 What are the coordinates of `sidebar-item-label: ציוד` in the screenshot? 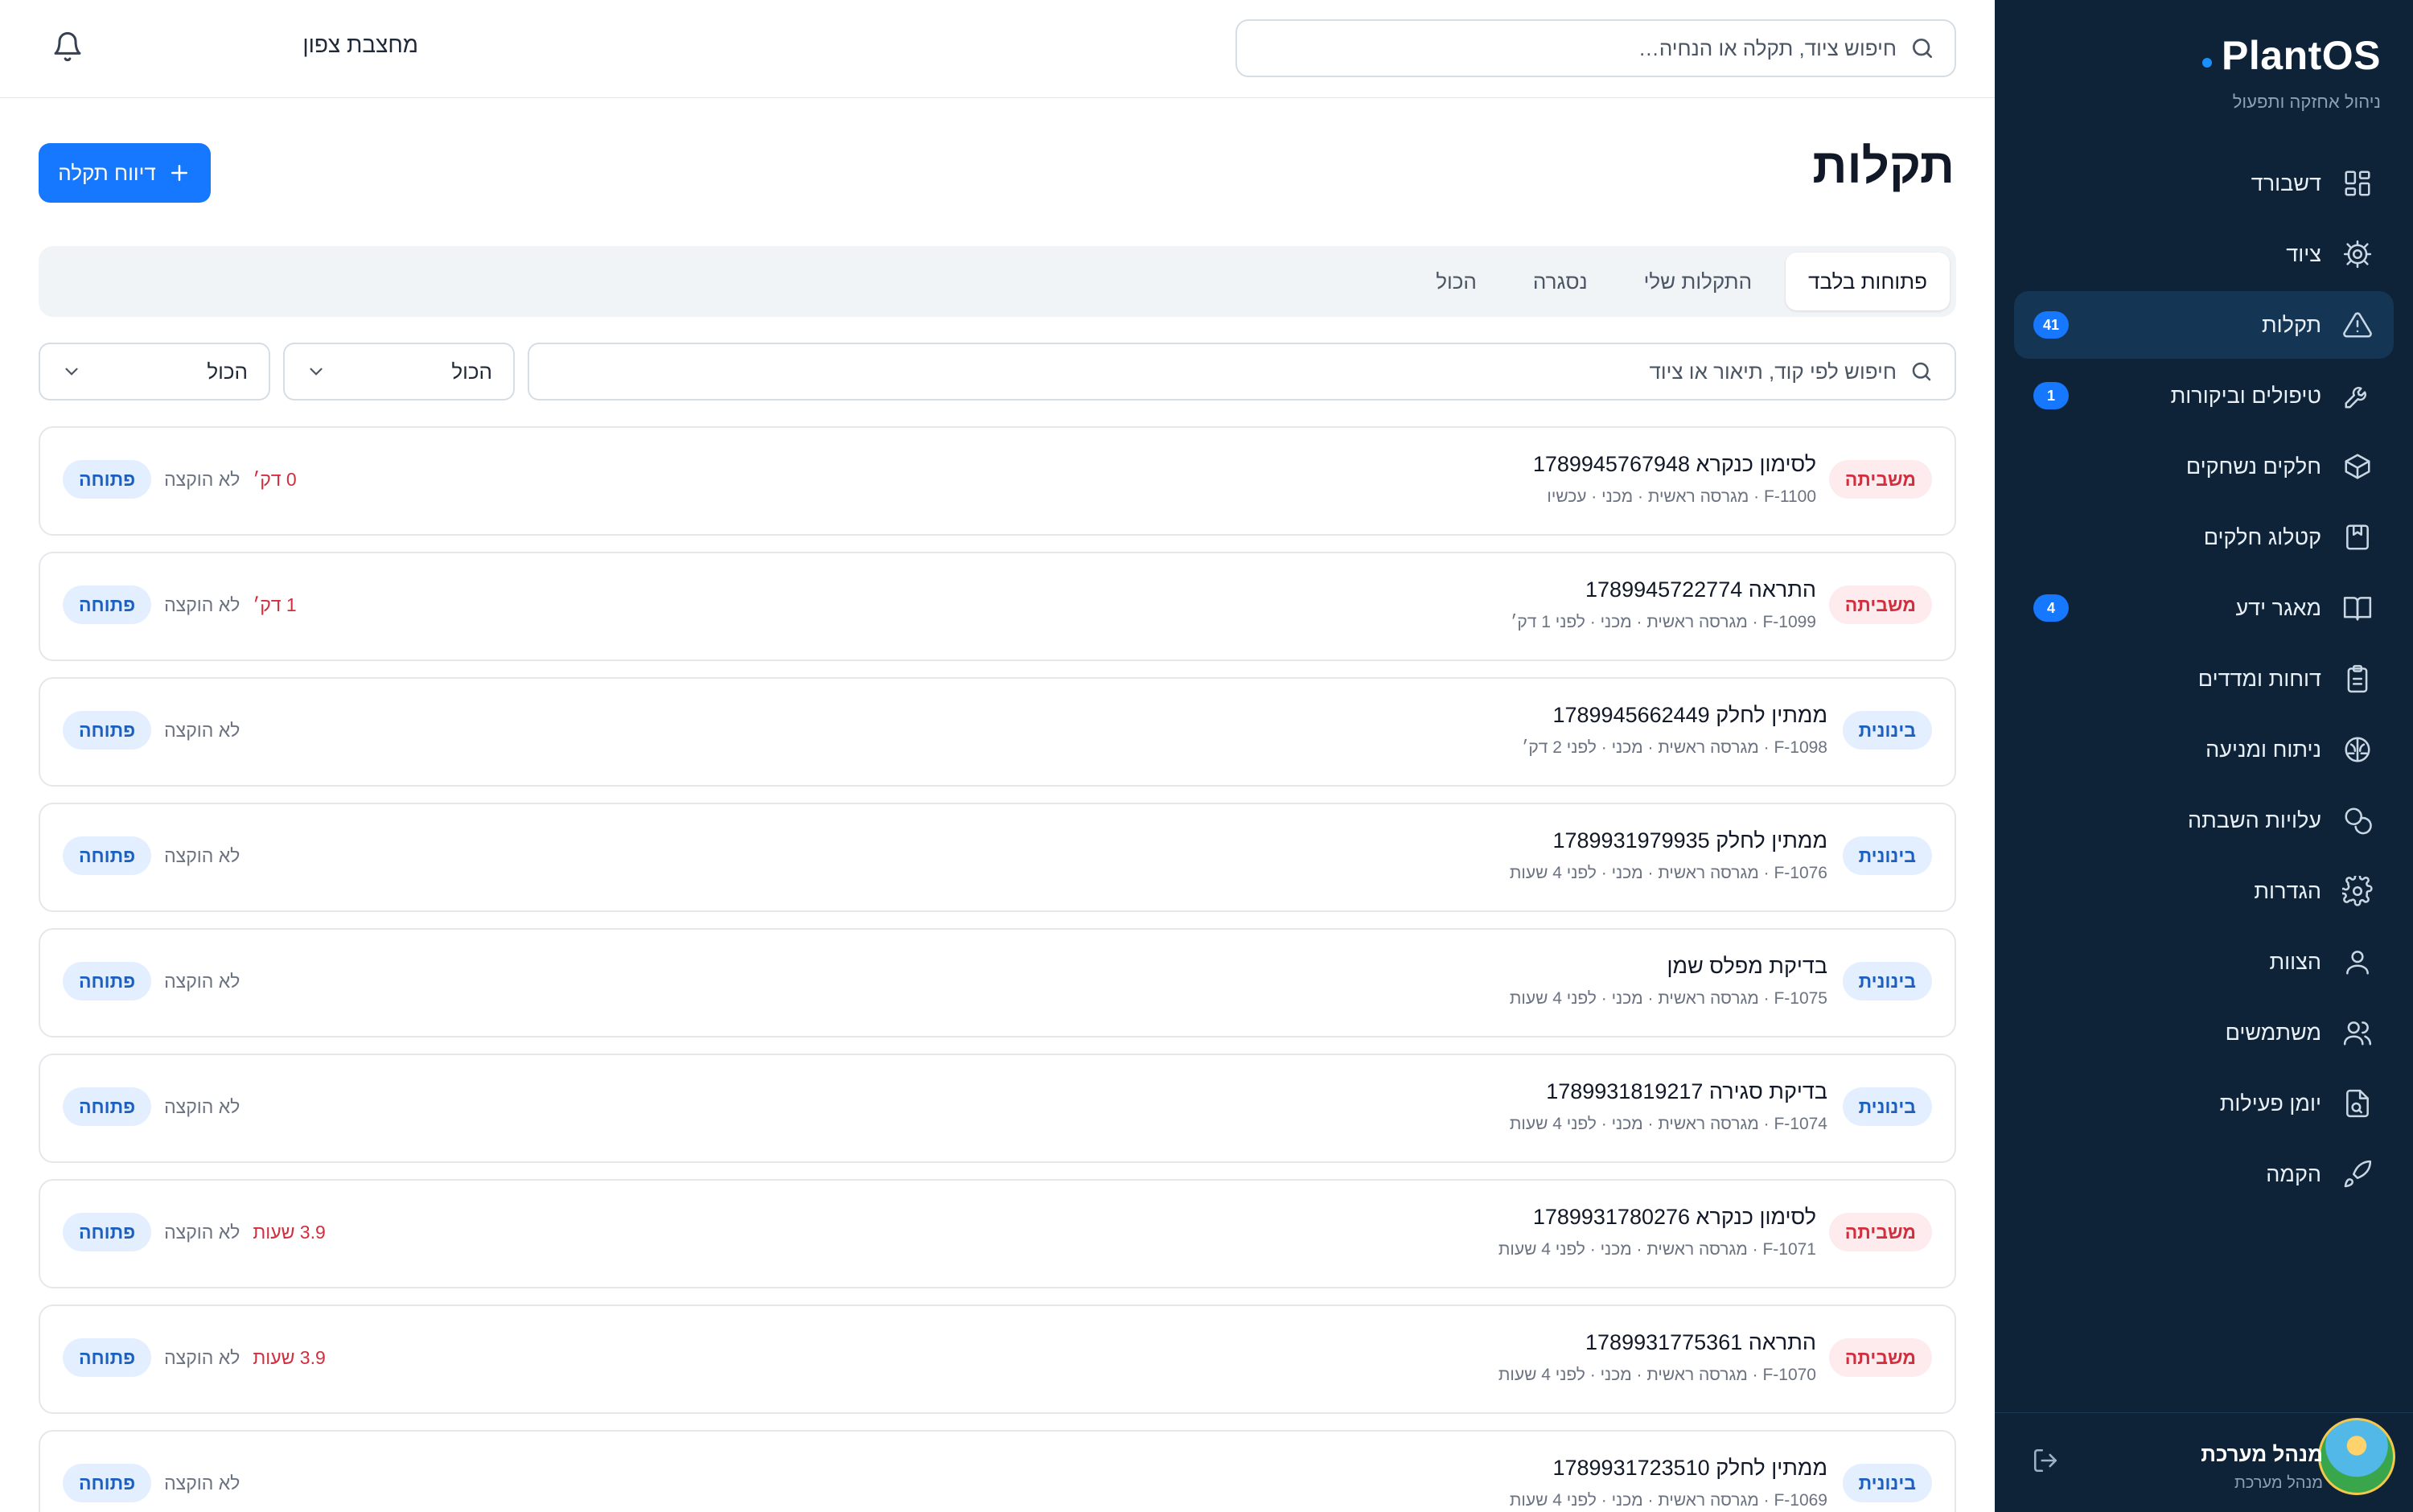 It's located at (2303, 254).